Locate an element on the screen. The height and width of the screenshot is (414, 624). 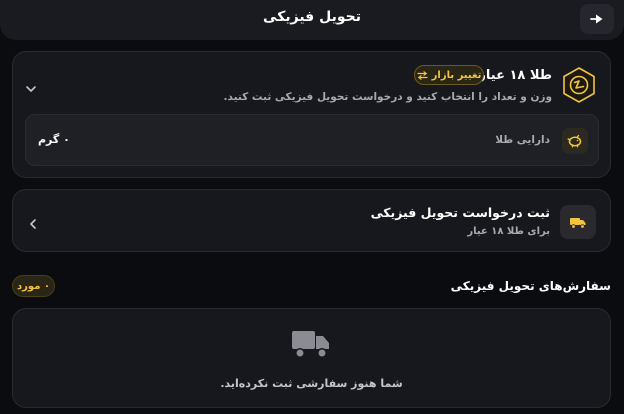
gold-logo-icon is located at coordinates (579, 85).